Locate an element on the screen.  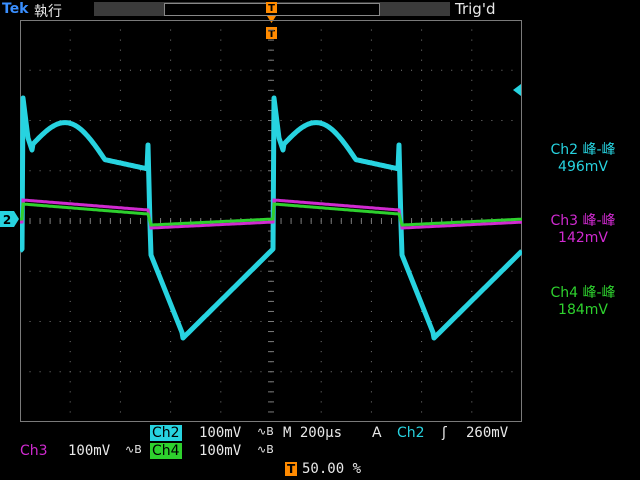
run-mode-label: 執行 is located at coordinates (48, 12).